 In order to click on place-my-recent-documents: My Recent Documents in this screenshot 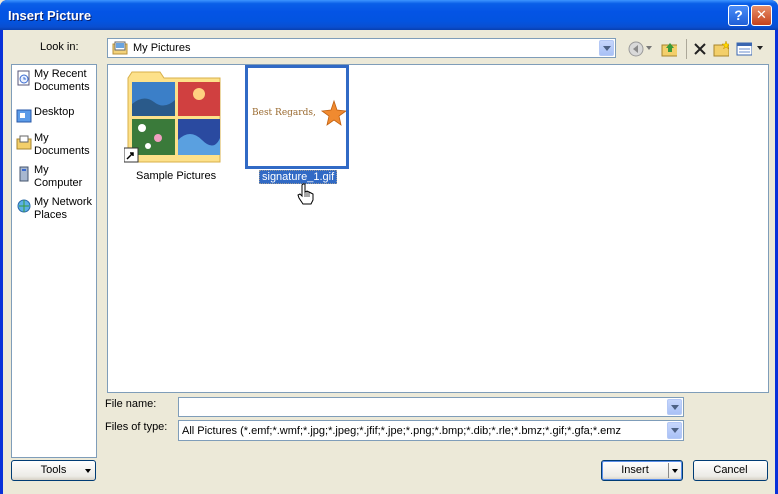, I will do `click(55, 83)`.